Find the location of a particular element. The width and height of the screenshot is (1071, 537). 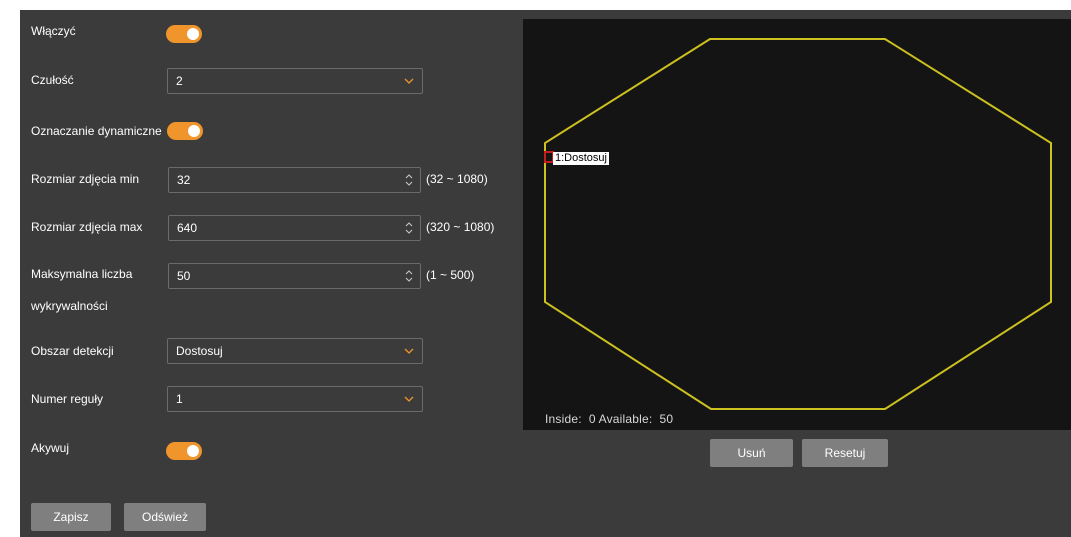

enable-label: Włączyć is located at coordinates (53, 31).